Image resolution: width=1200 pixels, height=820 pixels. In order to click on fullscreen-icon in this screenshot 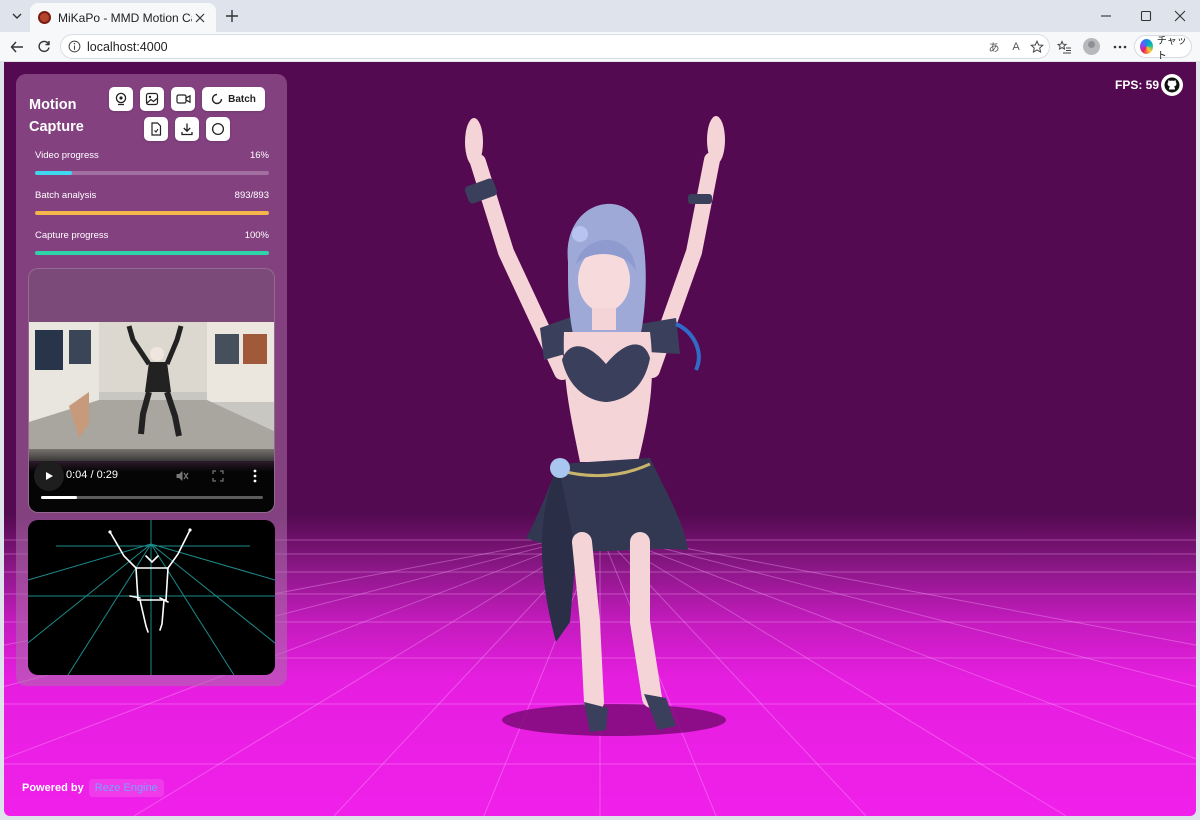, I will do `click(218, 476)`.